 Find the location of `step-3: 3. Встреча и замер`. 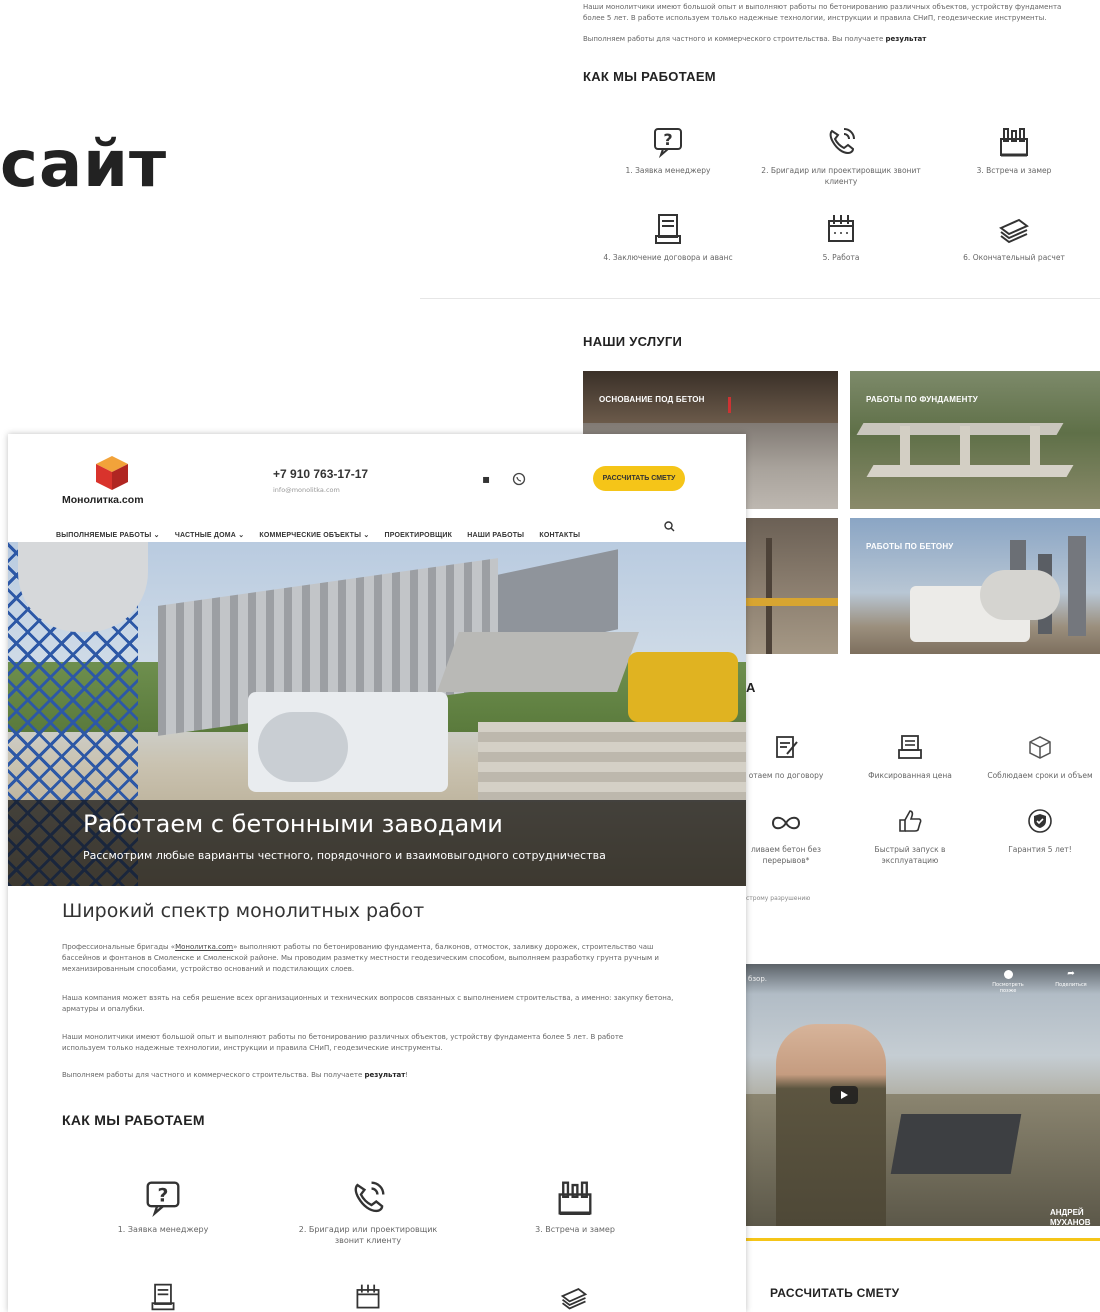

step-3: 3. Встреча и замер is located at coordinates (575, 1206).